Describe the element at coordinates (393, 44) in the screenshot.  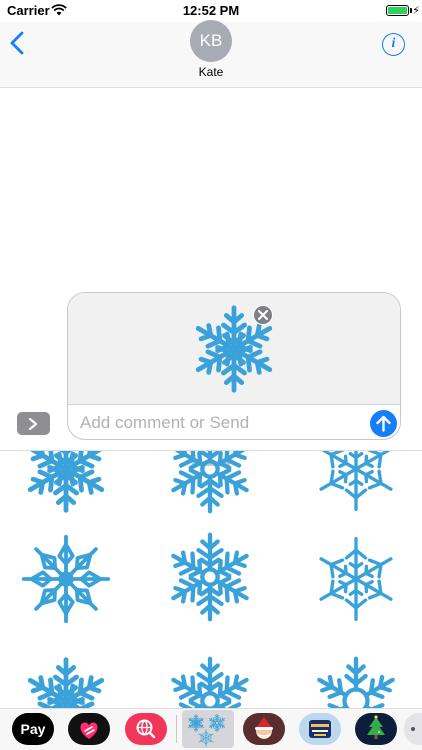
I see `info-button: i` at that location.